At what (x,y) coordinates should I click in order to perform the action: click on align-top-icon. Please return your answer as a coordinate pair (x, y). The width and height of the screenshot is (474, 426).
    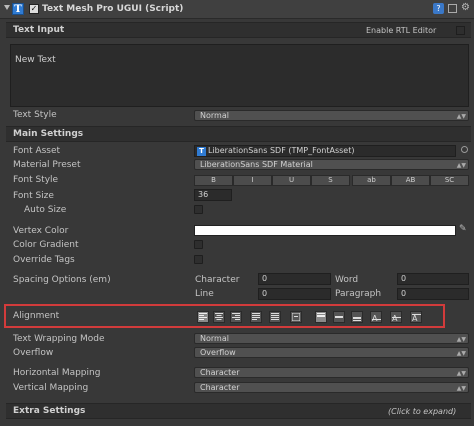
    Looking at the image, I should click on (321, 315).